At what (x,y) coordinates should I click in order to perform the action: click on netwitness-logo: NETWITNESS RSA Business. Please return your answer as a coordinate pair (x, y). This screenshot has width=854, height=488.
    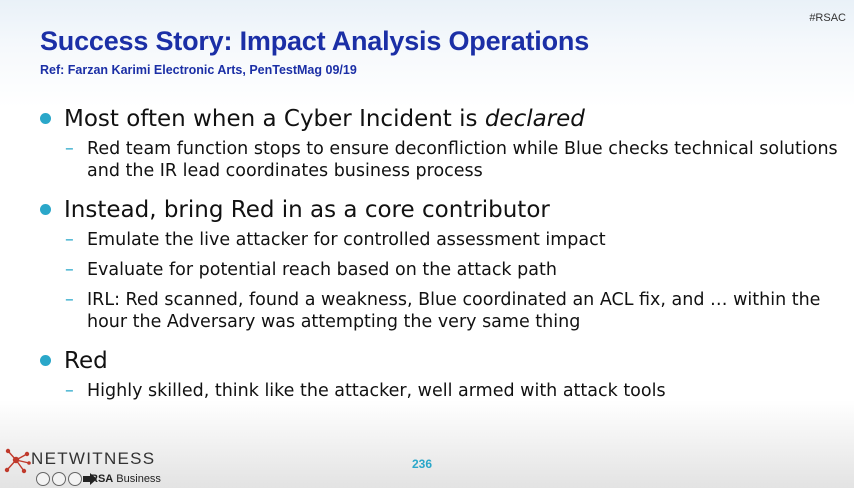
    Looking at the image, I should click on (90, 466).